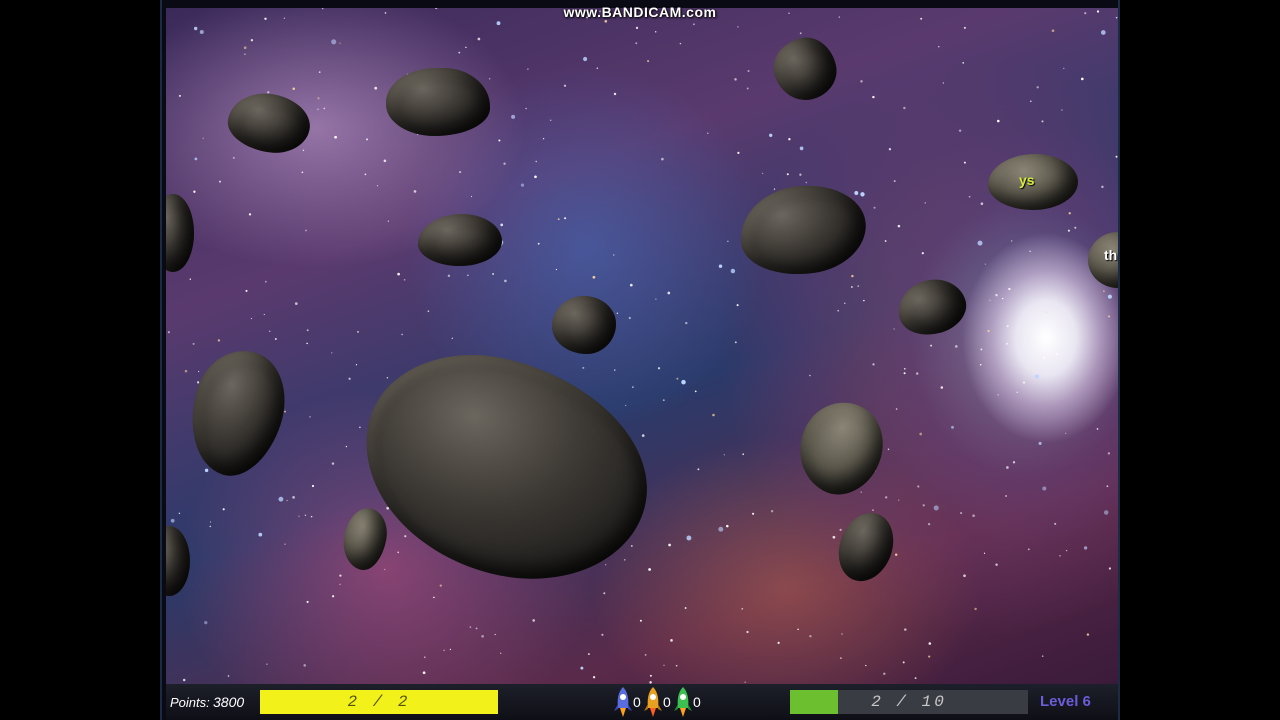 This screenshot has width=1280, height=720. What do you see at coordinates (659, 702) in the screenshot?
I see `life-orange: 0` at bounding box center [659, 702].